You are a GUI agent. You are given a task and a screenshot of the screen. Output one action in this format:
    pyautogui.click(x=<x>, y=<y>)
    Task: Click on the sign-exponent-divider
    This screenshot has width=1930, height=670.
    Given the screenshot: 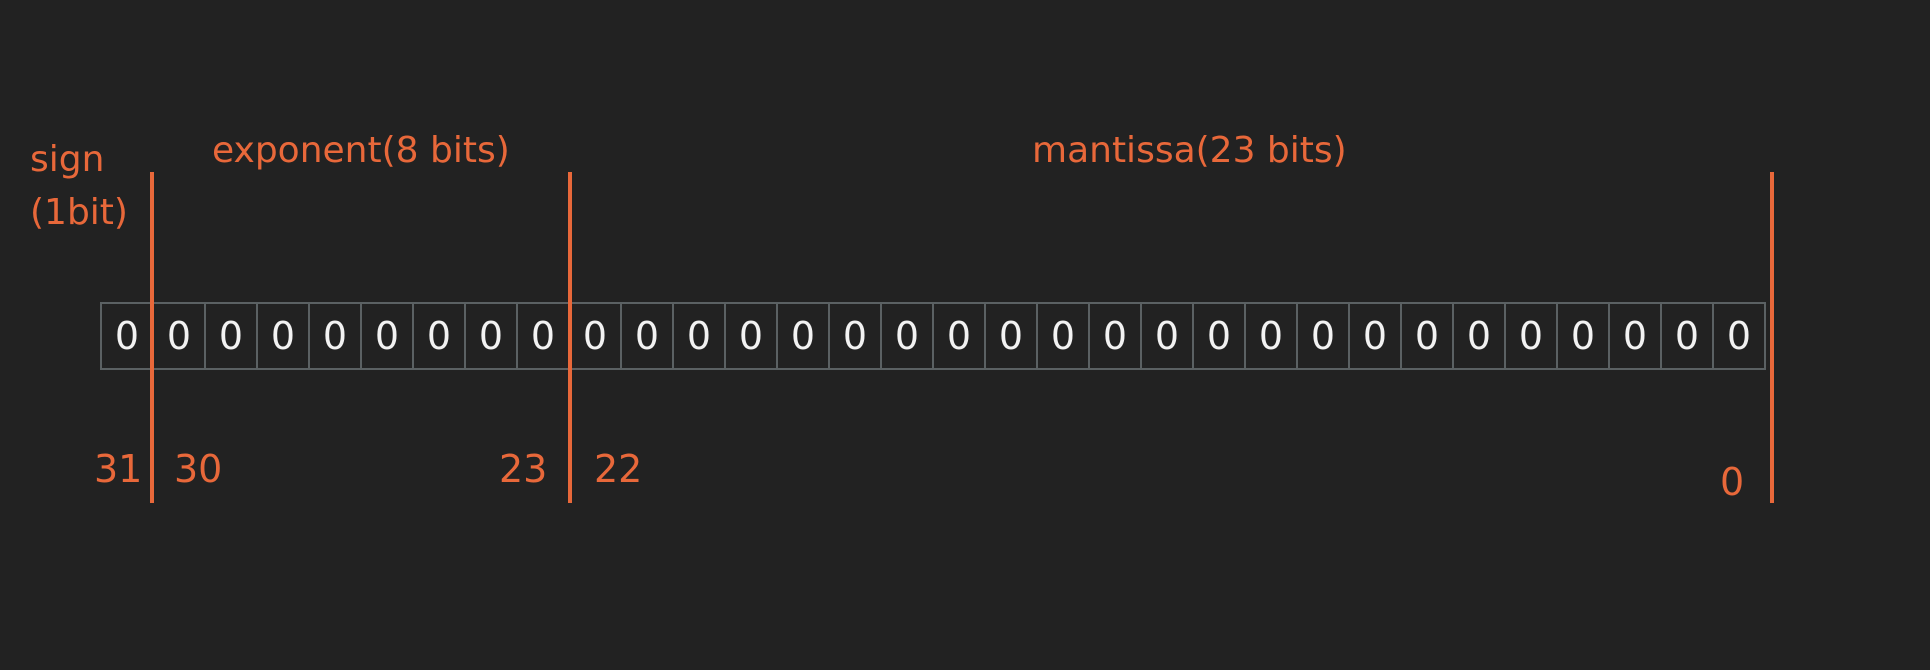 What is the action you would take?
    pyautogui.click(x=152, y=337)
    